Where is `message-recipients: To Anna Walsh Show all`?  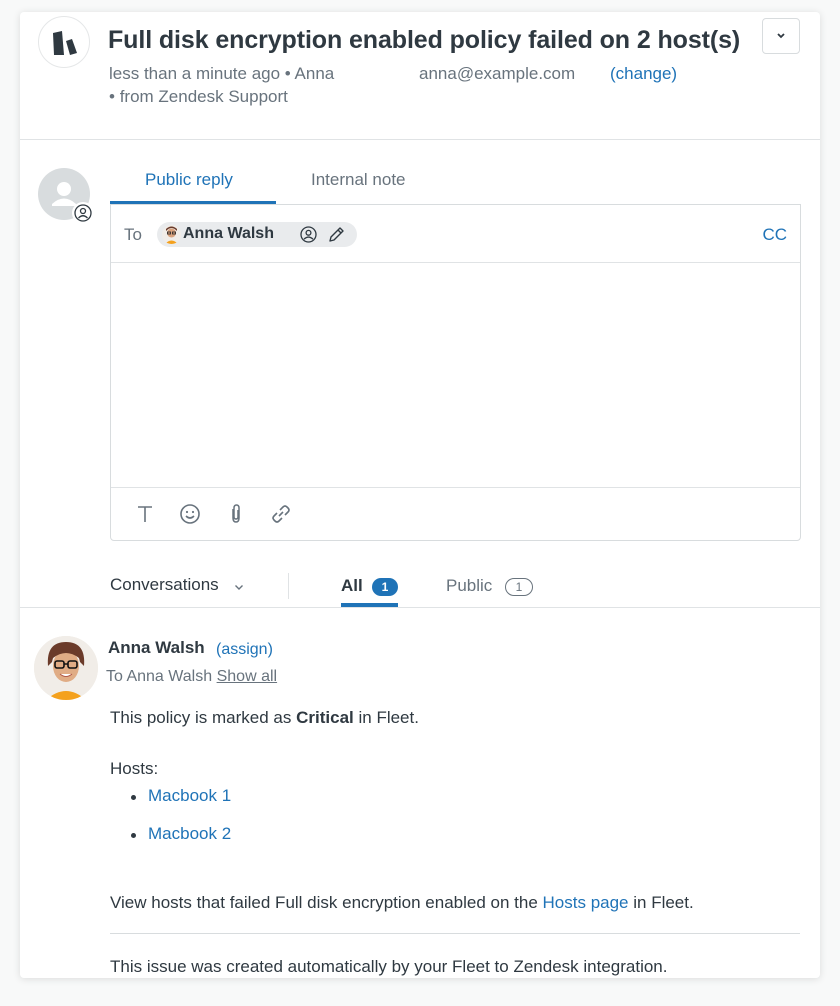
message-recipients: To Anna Walsh Show all is located at coordinates (191, 677).